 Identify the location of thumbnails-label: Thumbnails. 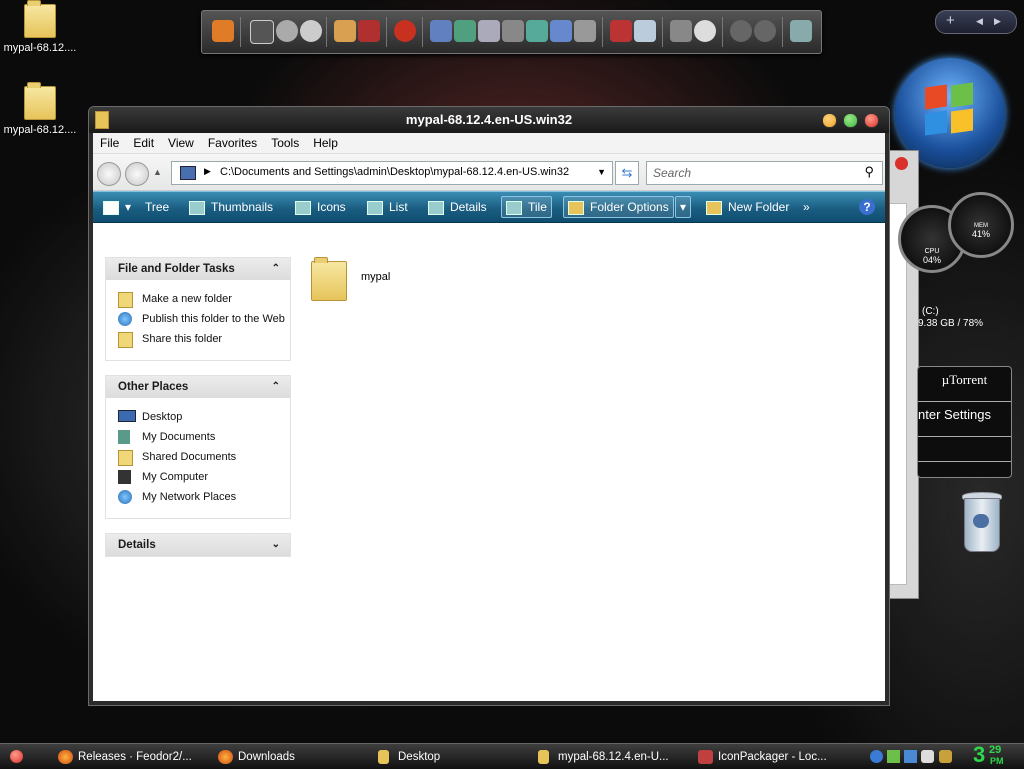
(242, 207).